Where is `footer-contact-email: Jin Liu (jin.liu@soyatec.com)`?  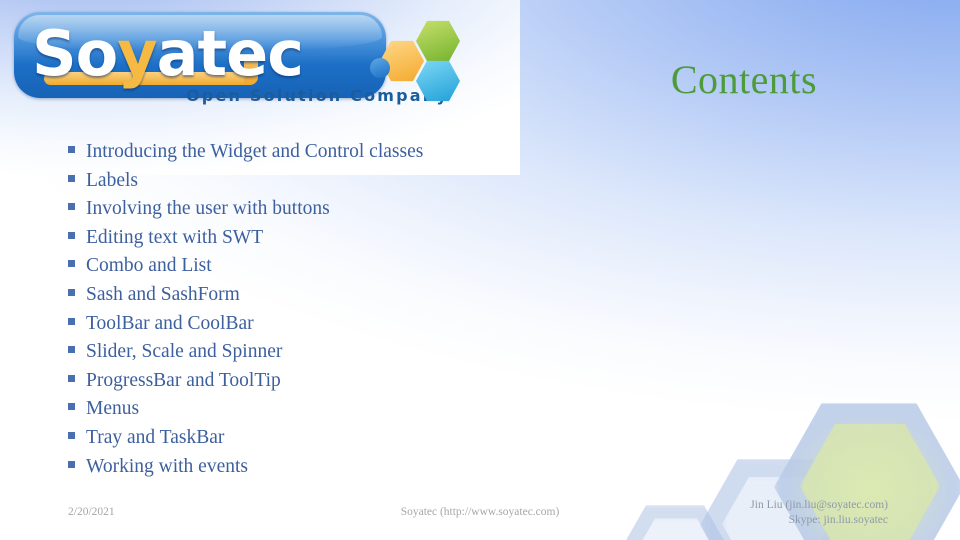 footer-contact-email: Jin Liu (jin.liu@soyatec.com) is located at coordinates (819, 505).